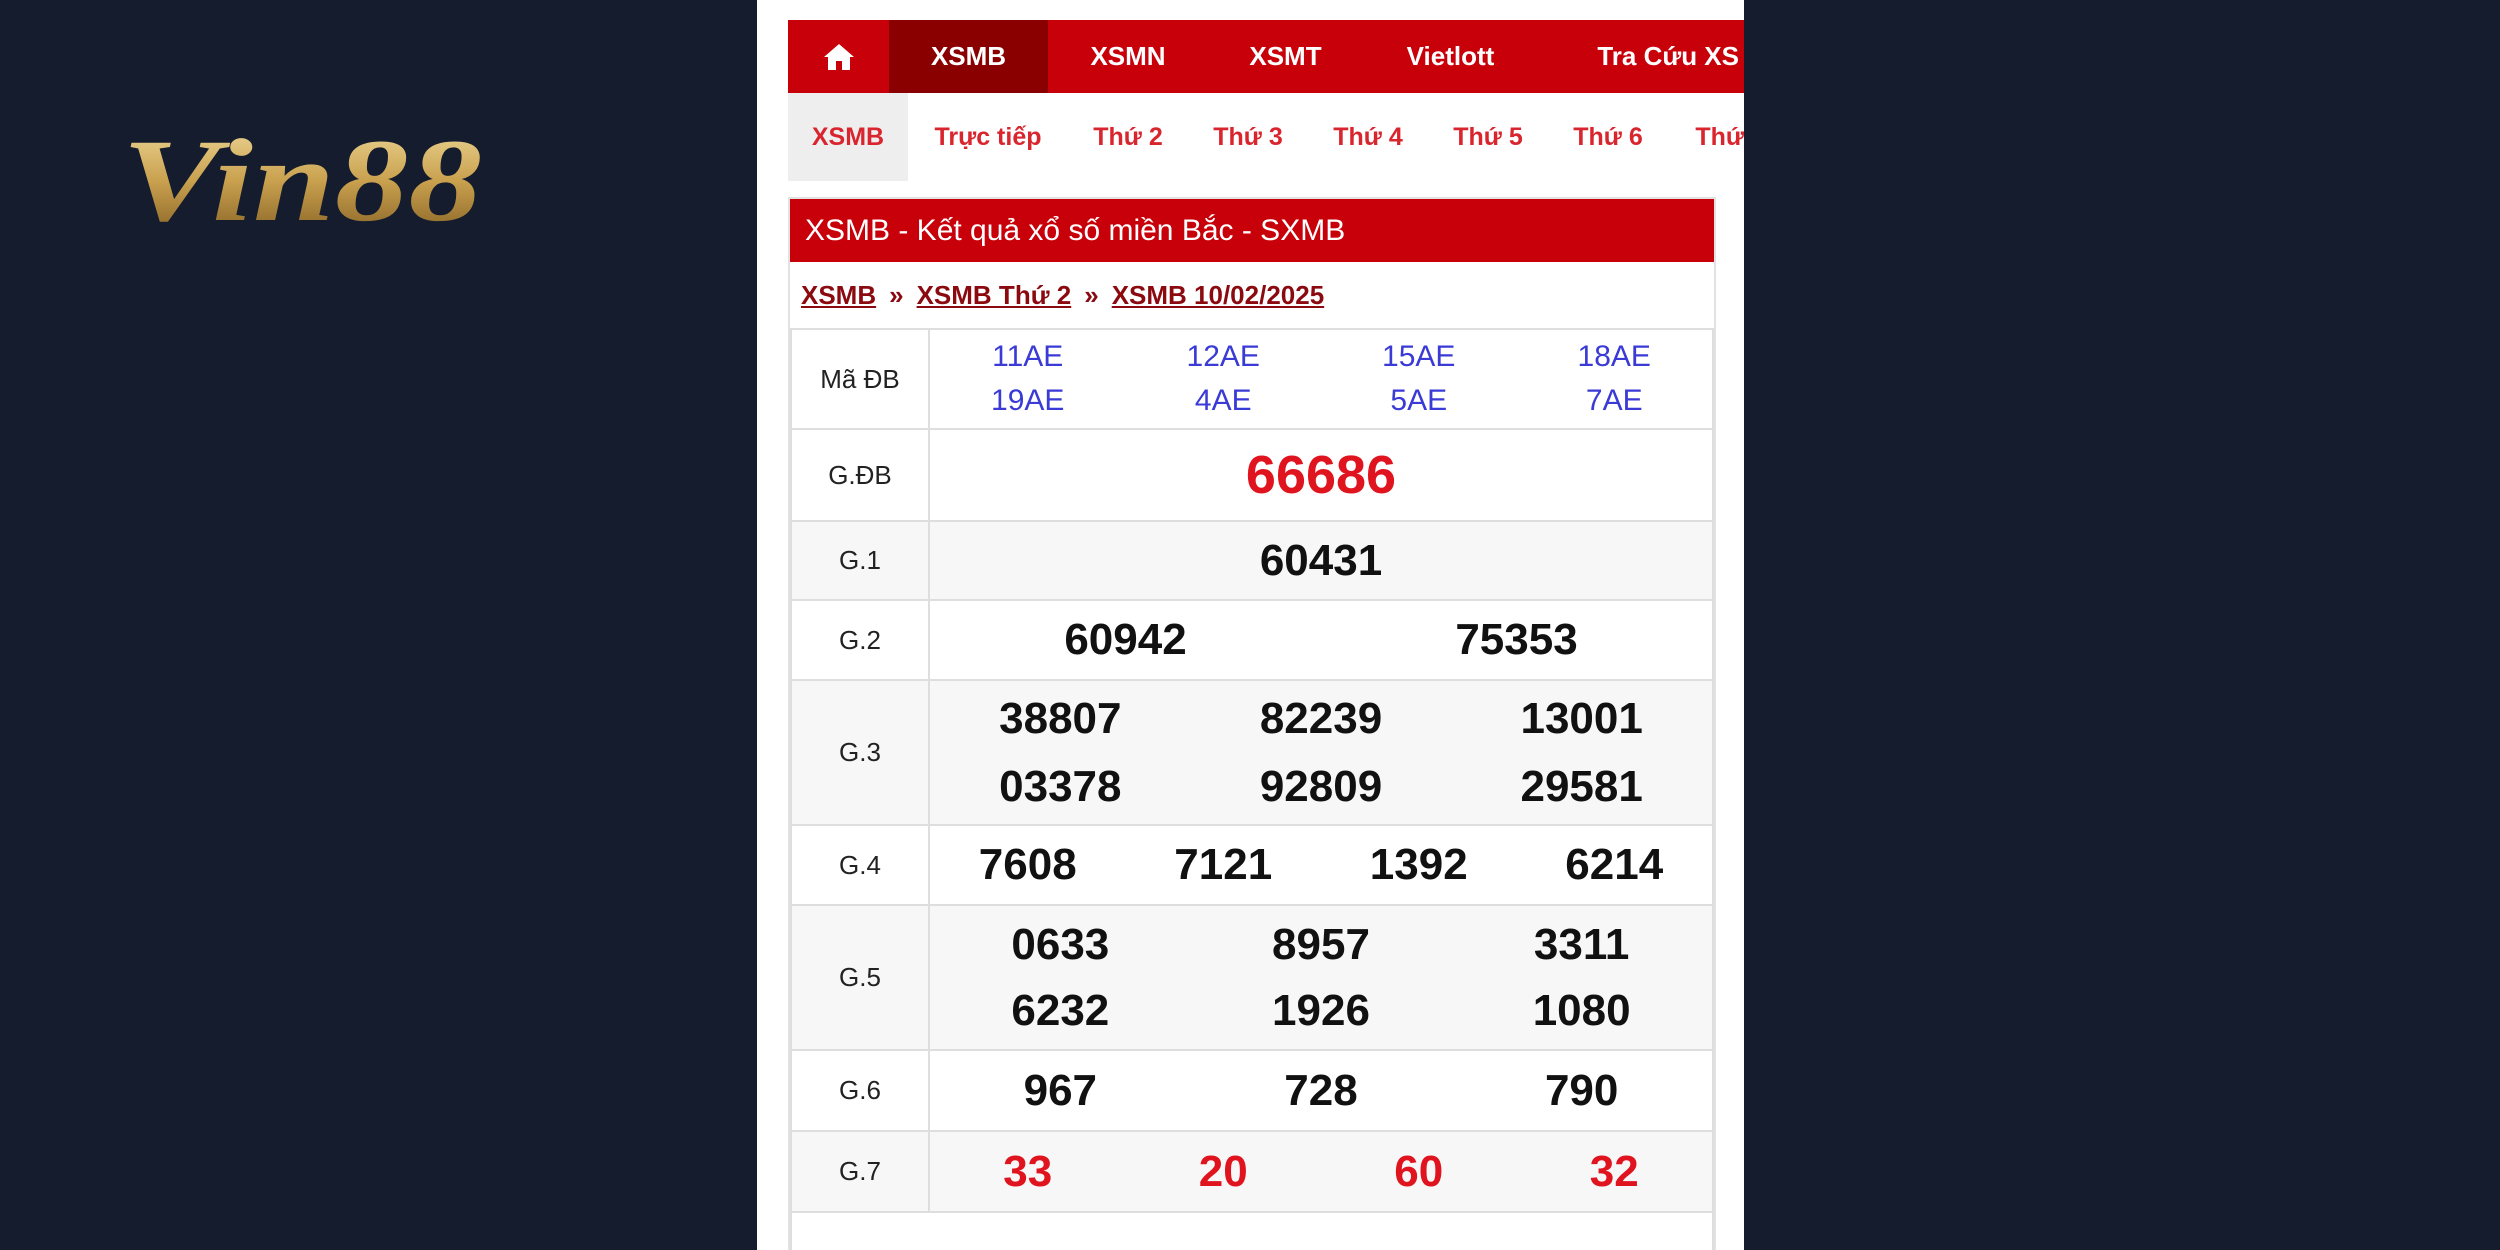  I want to click on nav-tra-cuu-xs: Tra Cứu XS, so click(1641, 56).